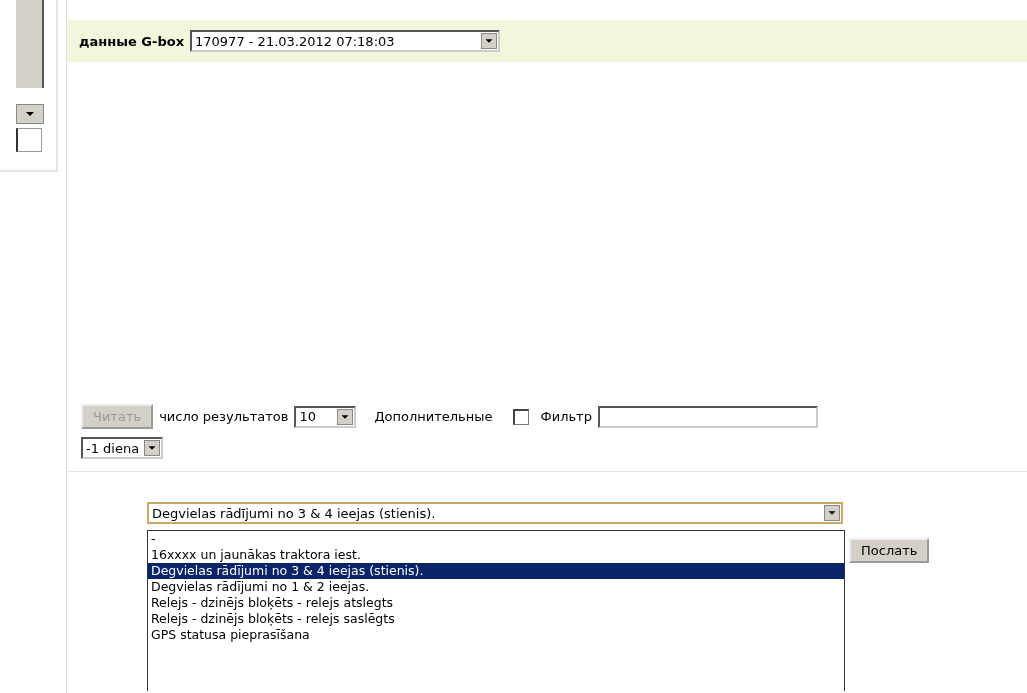  What do you see at coordinates (496, 571) in the screenshot?
I see `dropdown-option: Degvielas rādījumi no 3 & 4 ieejas (stienis).` at bounding box center [496, 571].